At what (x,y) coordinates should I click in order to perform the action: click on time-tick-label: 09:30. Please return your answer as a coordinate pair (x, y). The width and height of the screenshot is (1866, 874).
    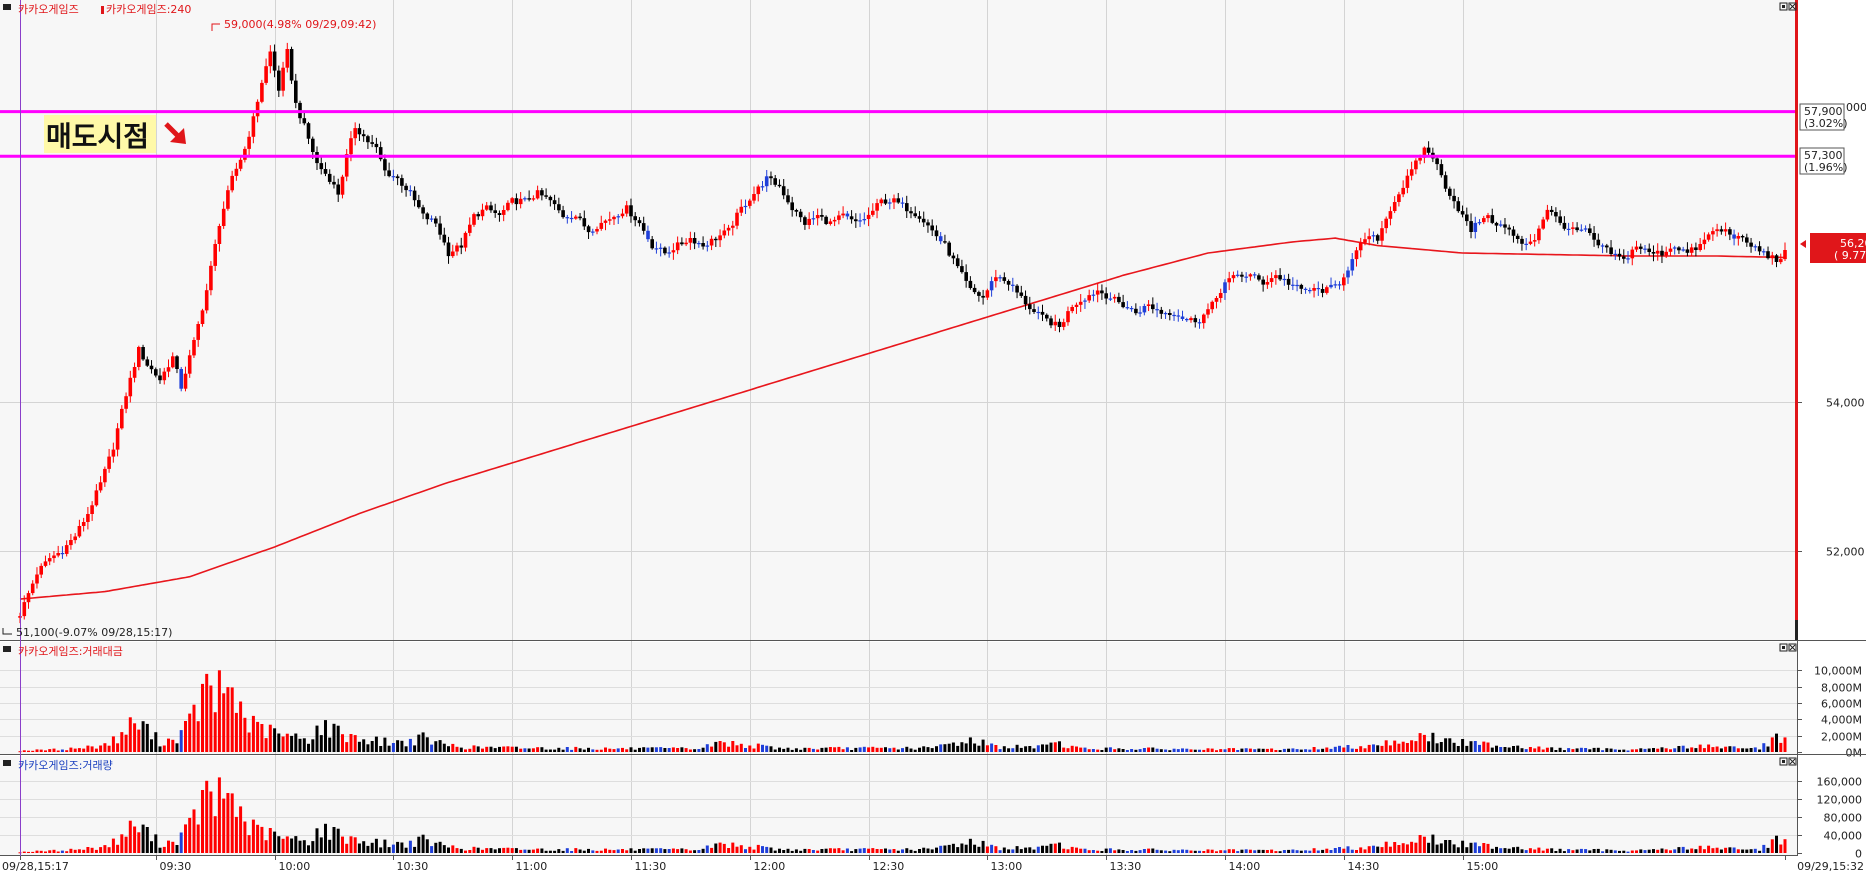
    Looking at the image, I should click on (176, 866).